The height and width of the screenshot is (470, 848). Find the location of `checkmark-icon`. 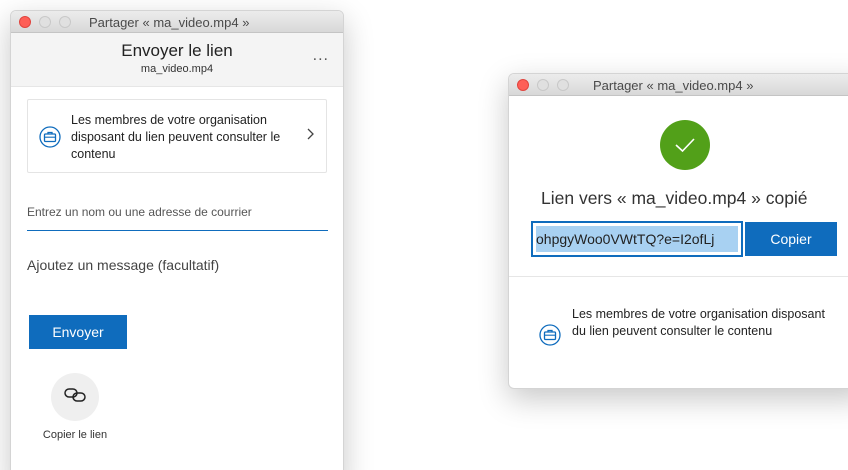

checkmark-icon is located at coordinates (685, 145).